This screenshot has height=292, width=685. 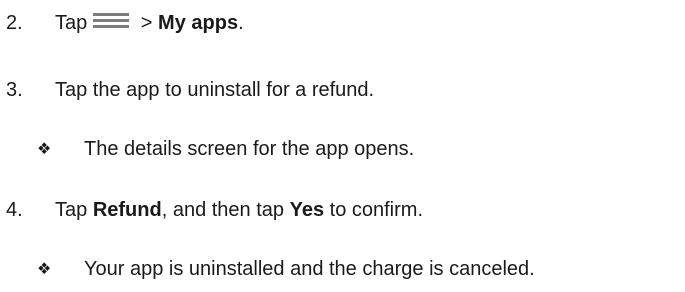 What do you see at coordinates (241, 23) in the screenshot?
I see `step-suffix: .` at bounding box center [241, 23].